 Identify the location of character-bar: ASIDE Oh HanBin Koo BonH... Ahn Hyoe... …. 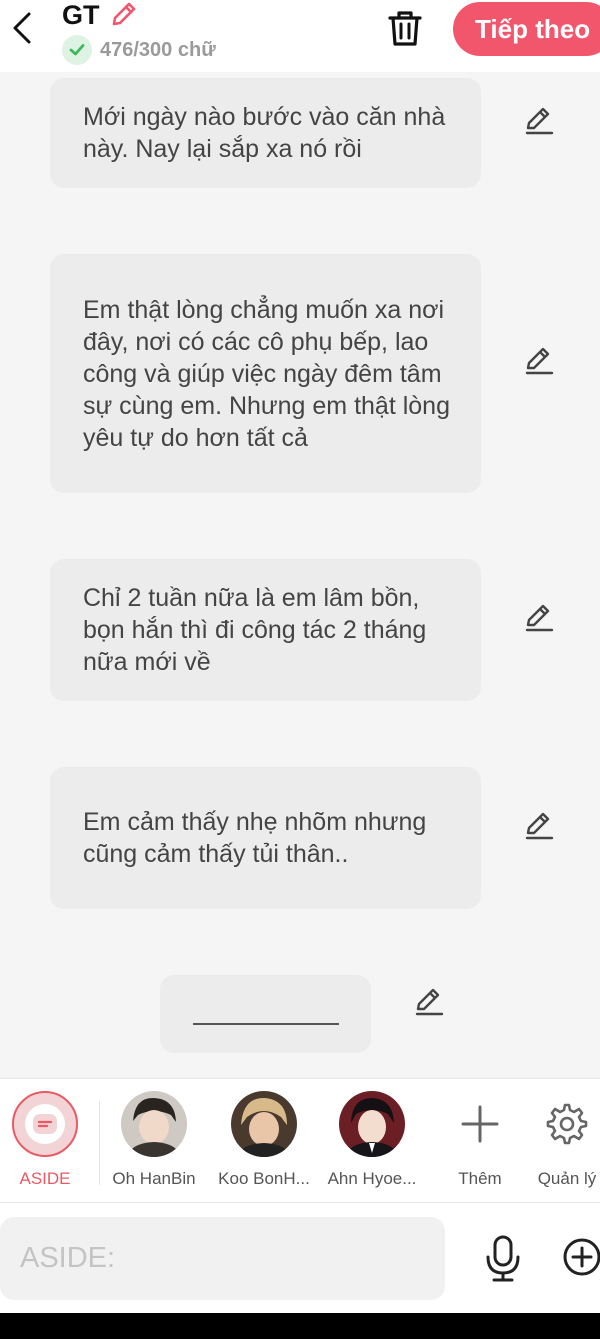
(300, 1140).